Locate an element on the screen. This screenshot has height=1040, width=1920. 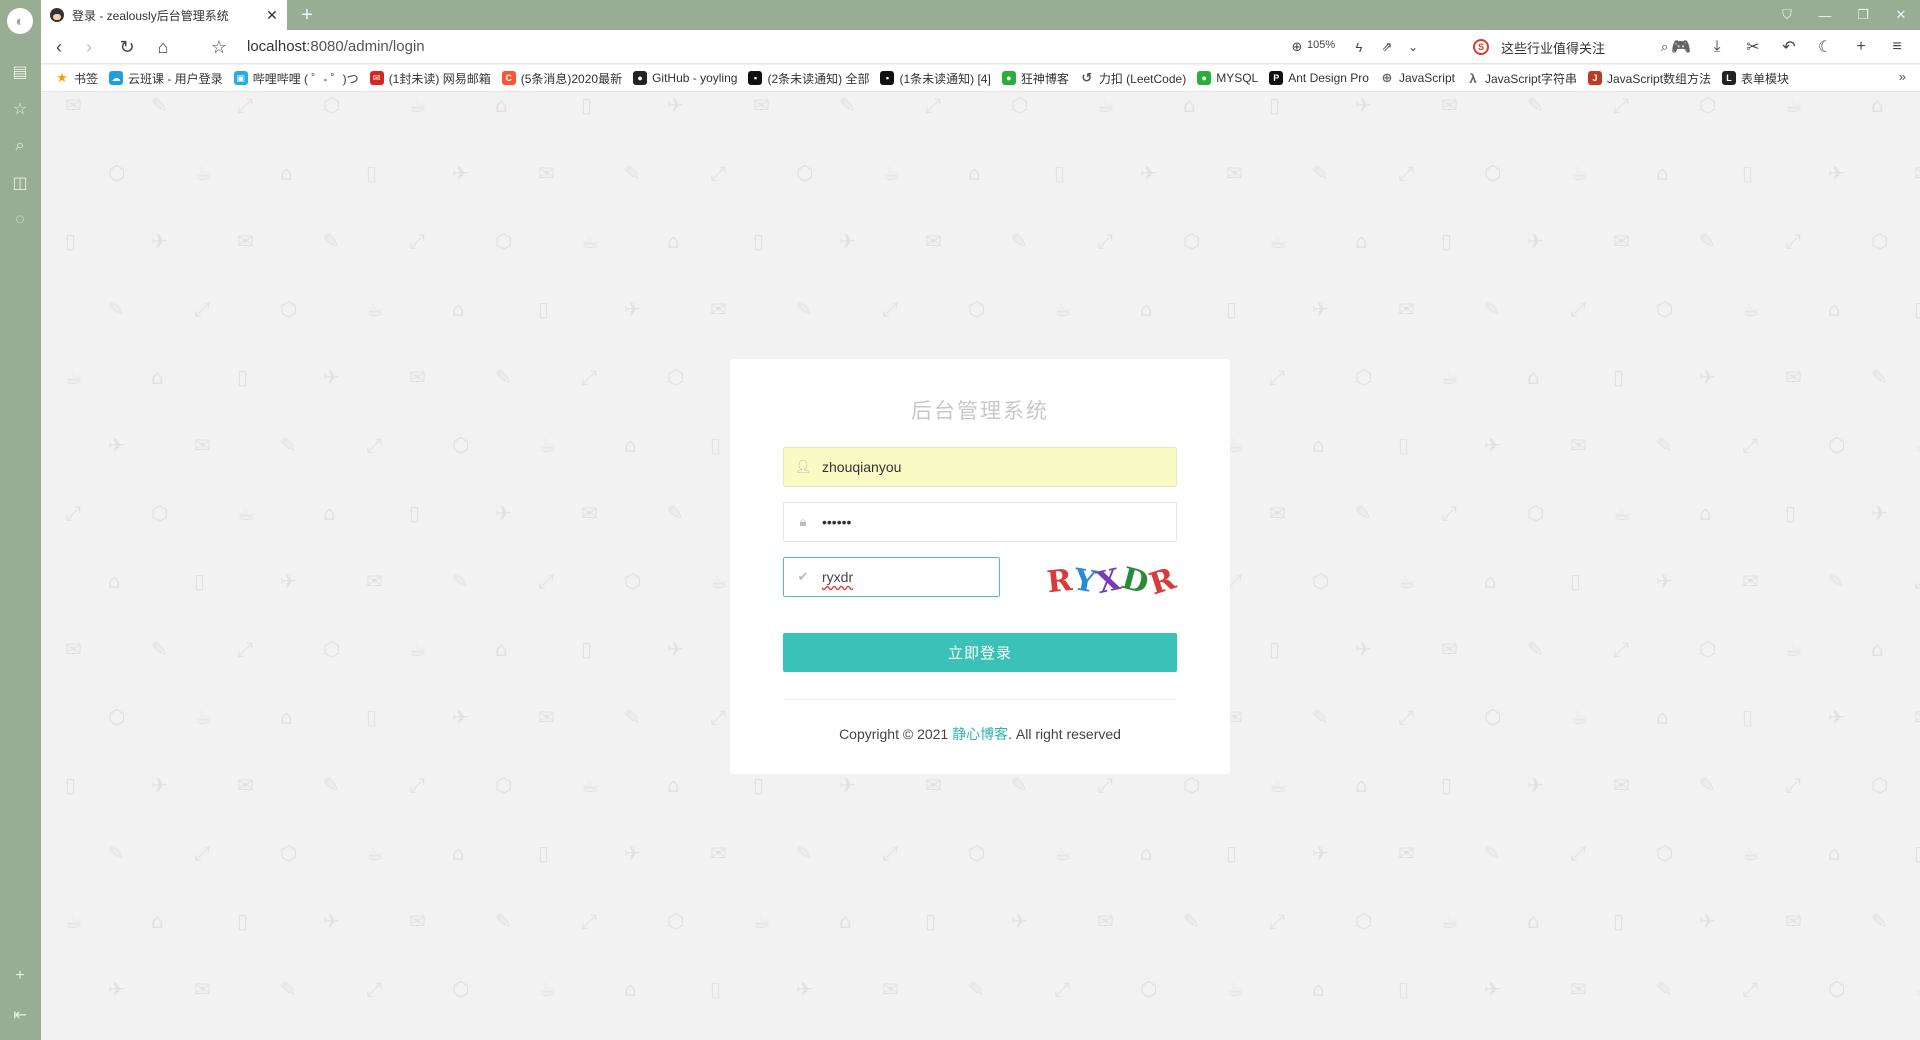
back-icon: ‹ is located at coordinates (59, 47).